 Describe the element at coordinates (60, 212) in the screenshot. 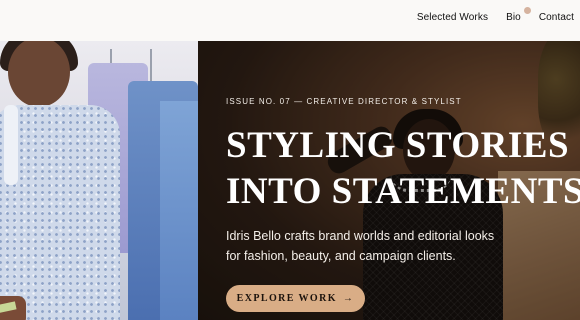

I see `floral-dress` at that location.